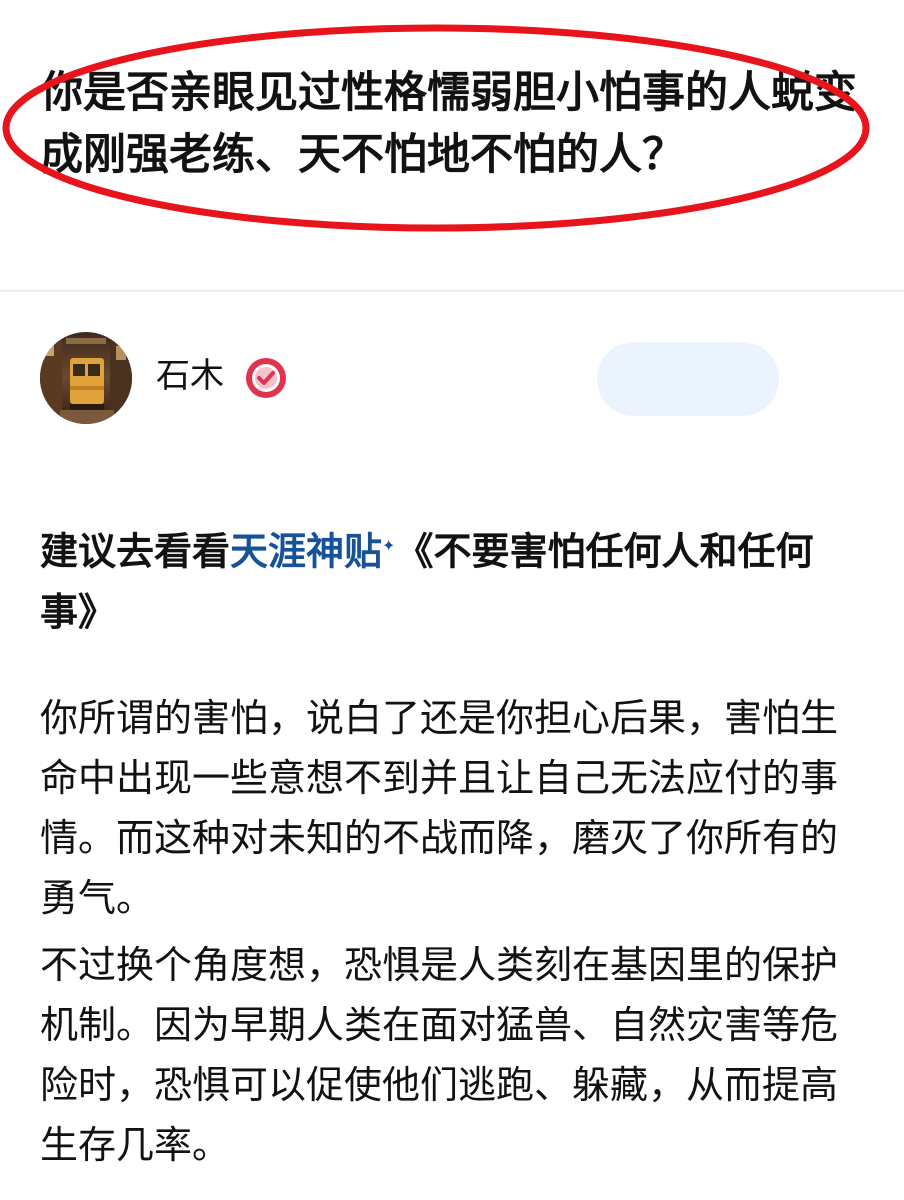 Image resolution: width=904 pixels, height=1200 pixels. What do you see at coordinates (190, 376) in the screenshot?
I see `author-name: 石木` at bounding box center [190, 376].